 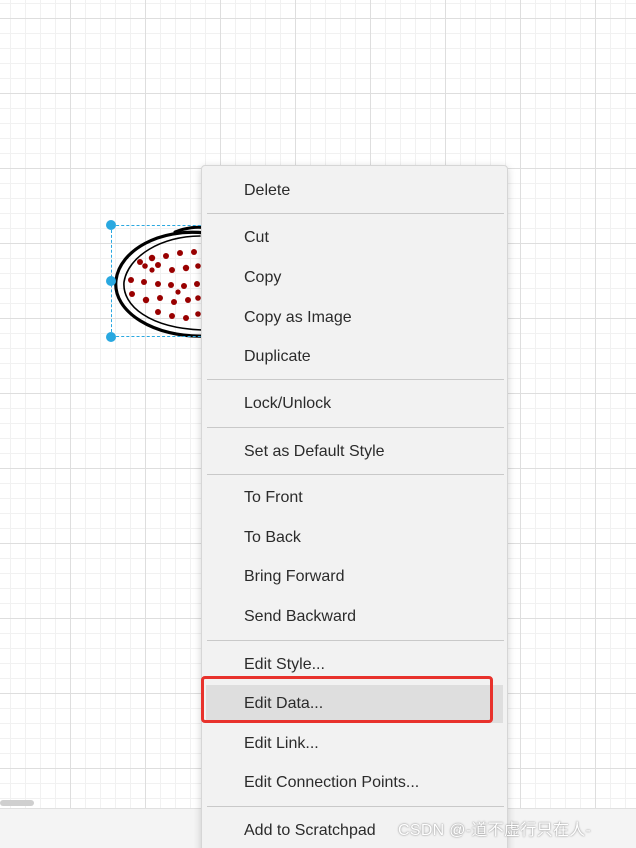 What do you see at coordinates (354, 318) in the screenshot?
I see `menu-item-copy-as-image: Copy as Image` at bounding box center [354, 318].